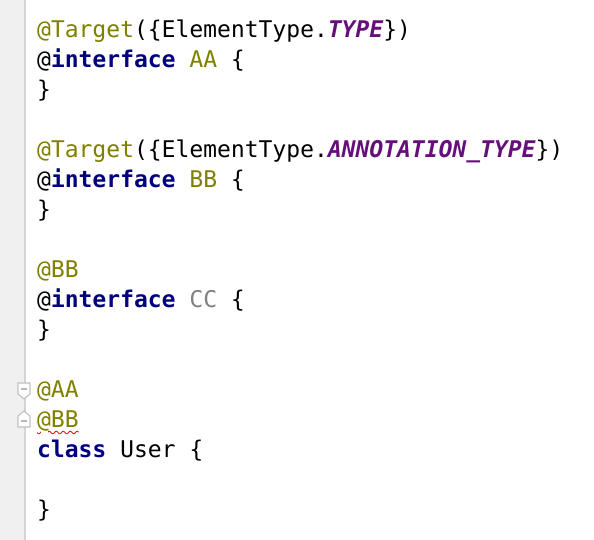 The height and width of the screenshot is (540, 594). I want to click on code-line: @Target({ElementType.TYPE}), so click(224, 30).